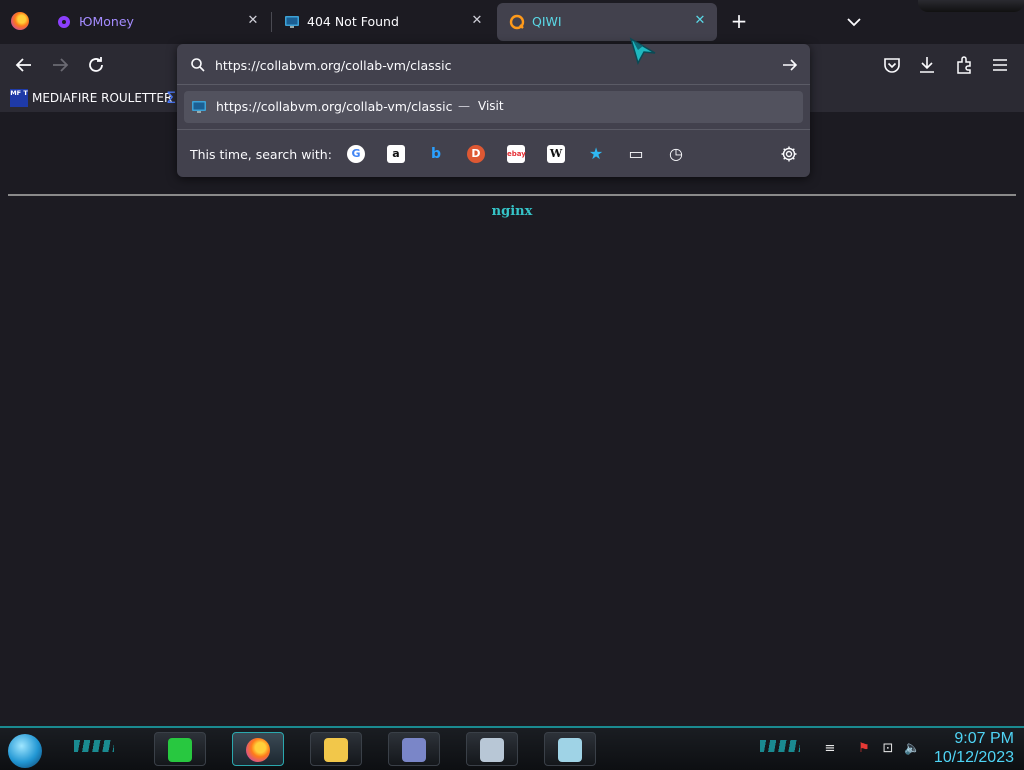 The image size is (1024, 770). I want to click on firefox-icon, so click(258, 750).